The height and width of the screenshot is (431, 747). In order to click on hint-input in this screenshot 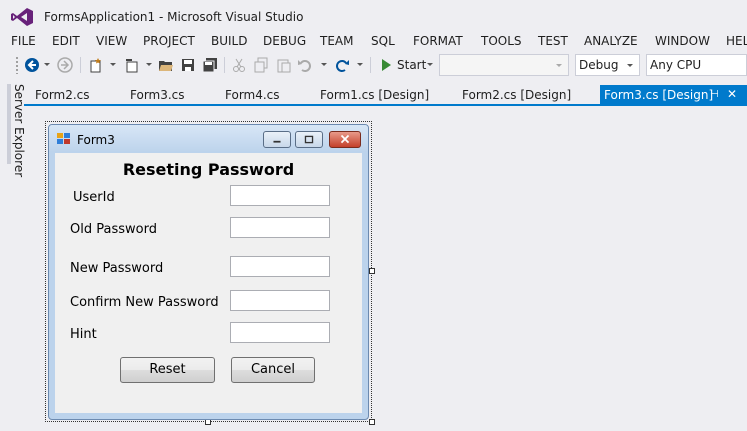, I will do `click(280, 332)`.